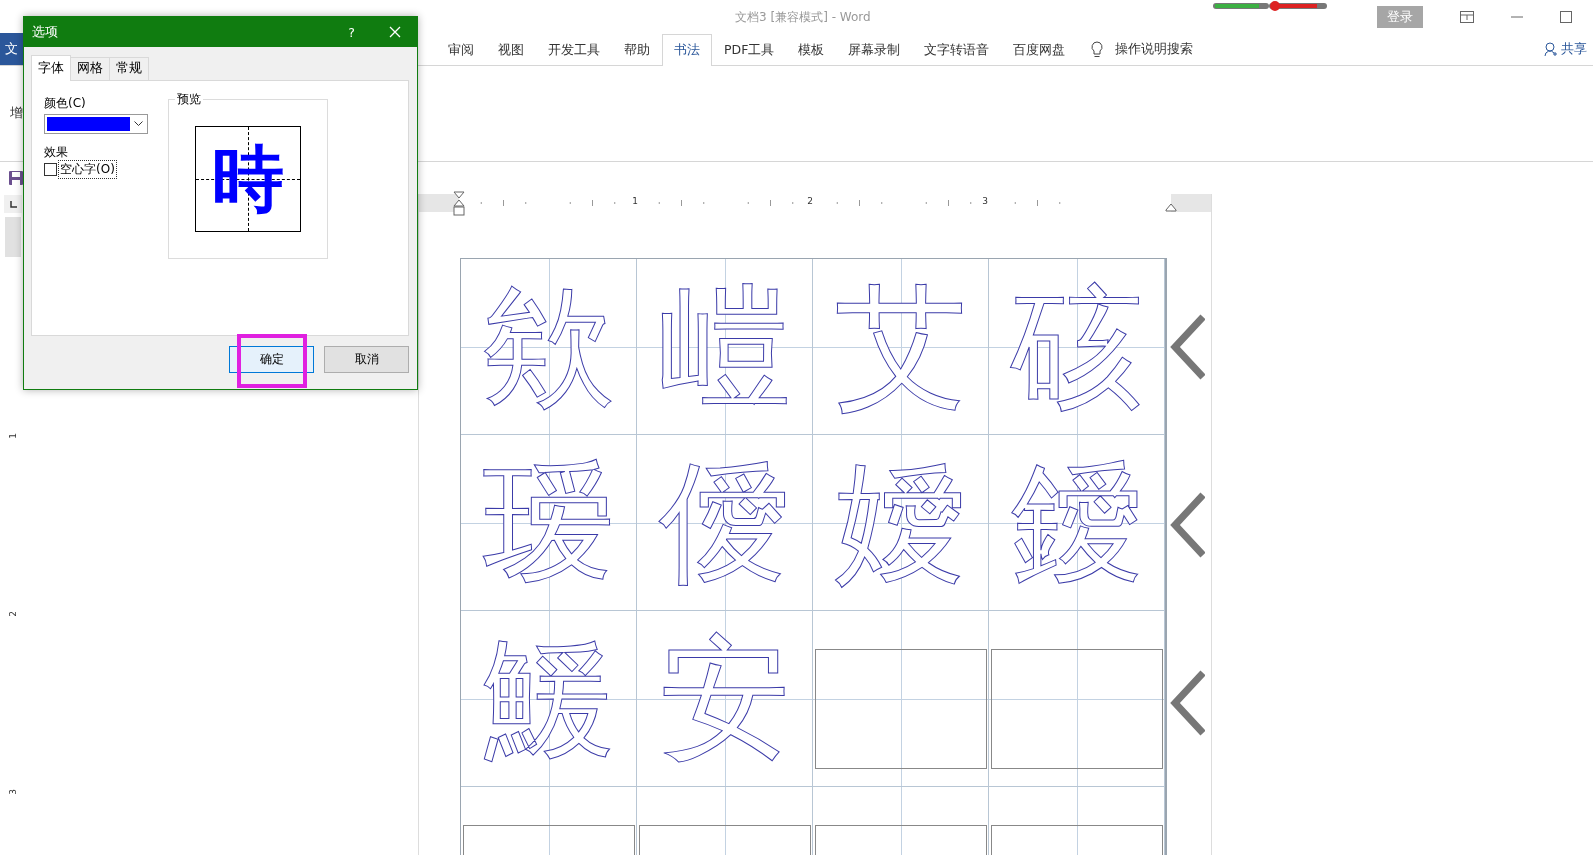 Image resolution: width=1593 pixels, height=855 pixels. Describe the element at coordinates (803, 17) in the screenshot. I see `window-title: 文档3 [兼容模式] - Word` at that location.